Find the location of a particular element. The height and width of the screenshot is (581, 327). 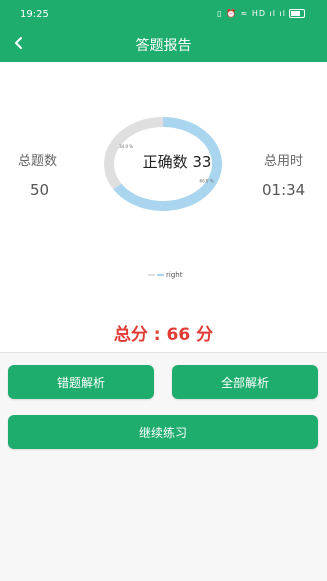

total-time-label: 总用时 is located at coordinates (284, 161).